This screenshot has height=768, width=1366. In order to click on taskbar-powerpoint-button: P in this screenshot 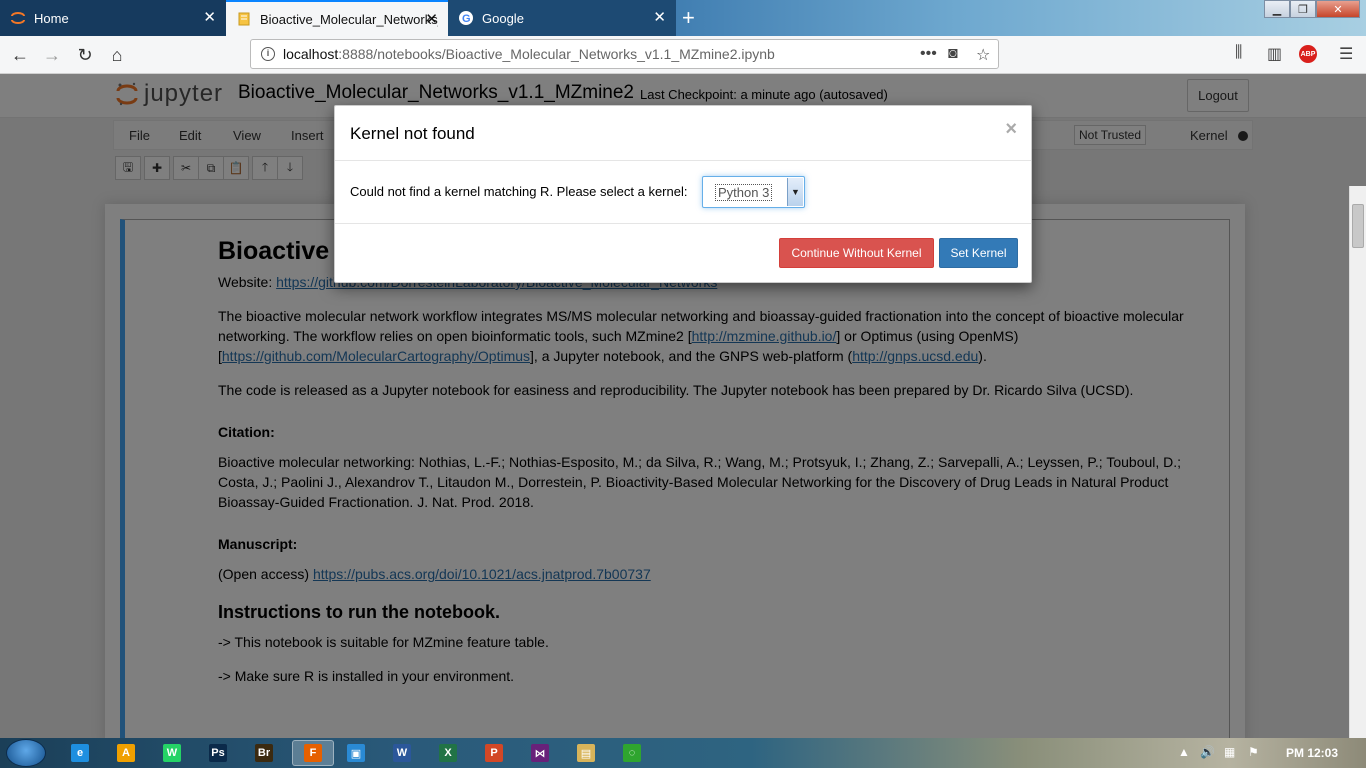, I will do `click(494, 753)`.